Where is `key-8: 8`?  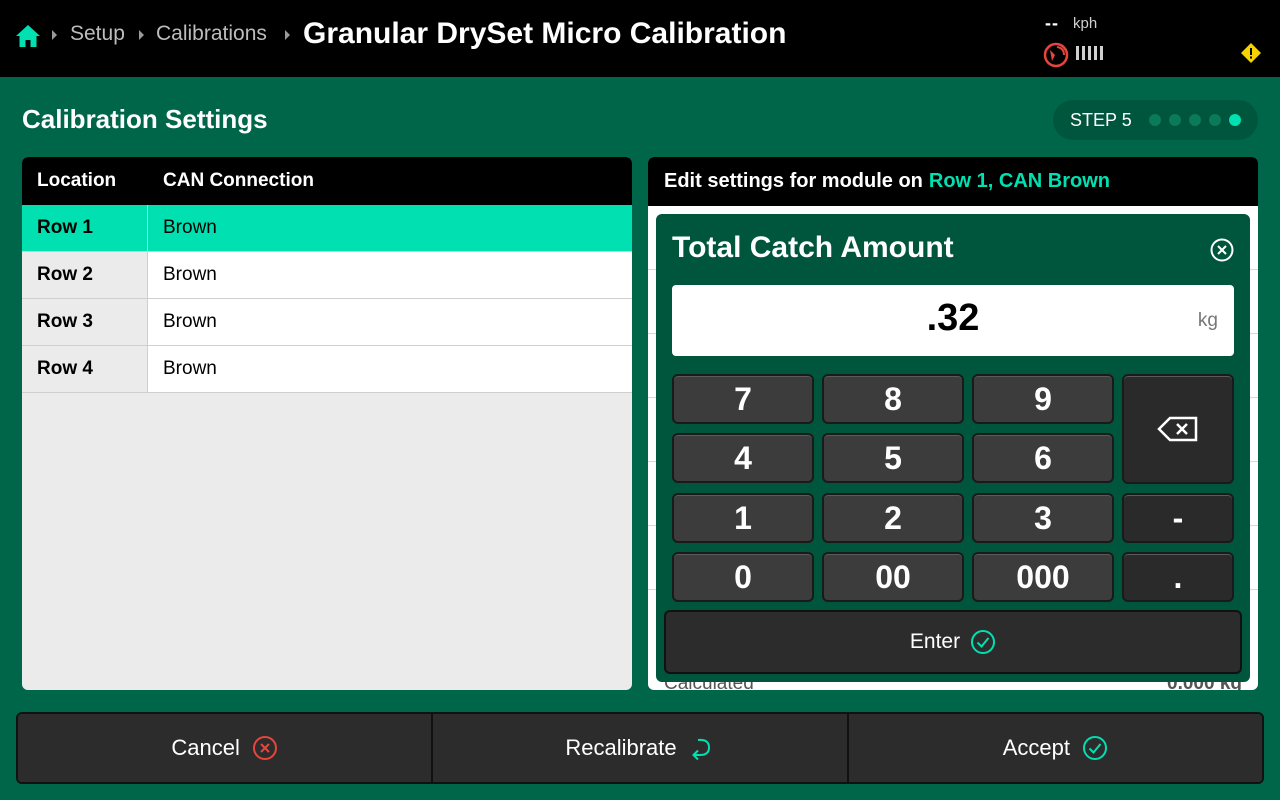
key-8: 8 is located at coordinates (893, 399).